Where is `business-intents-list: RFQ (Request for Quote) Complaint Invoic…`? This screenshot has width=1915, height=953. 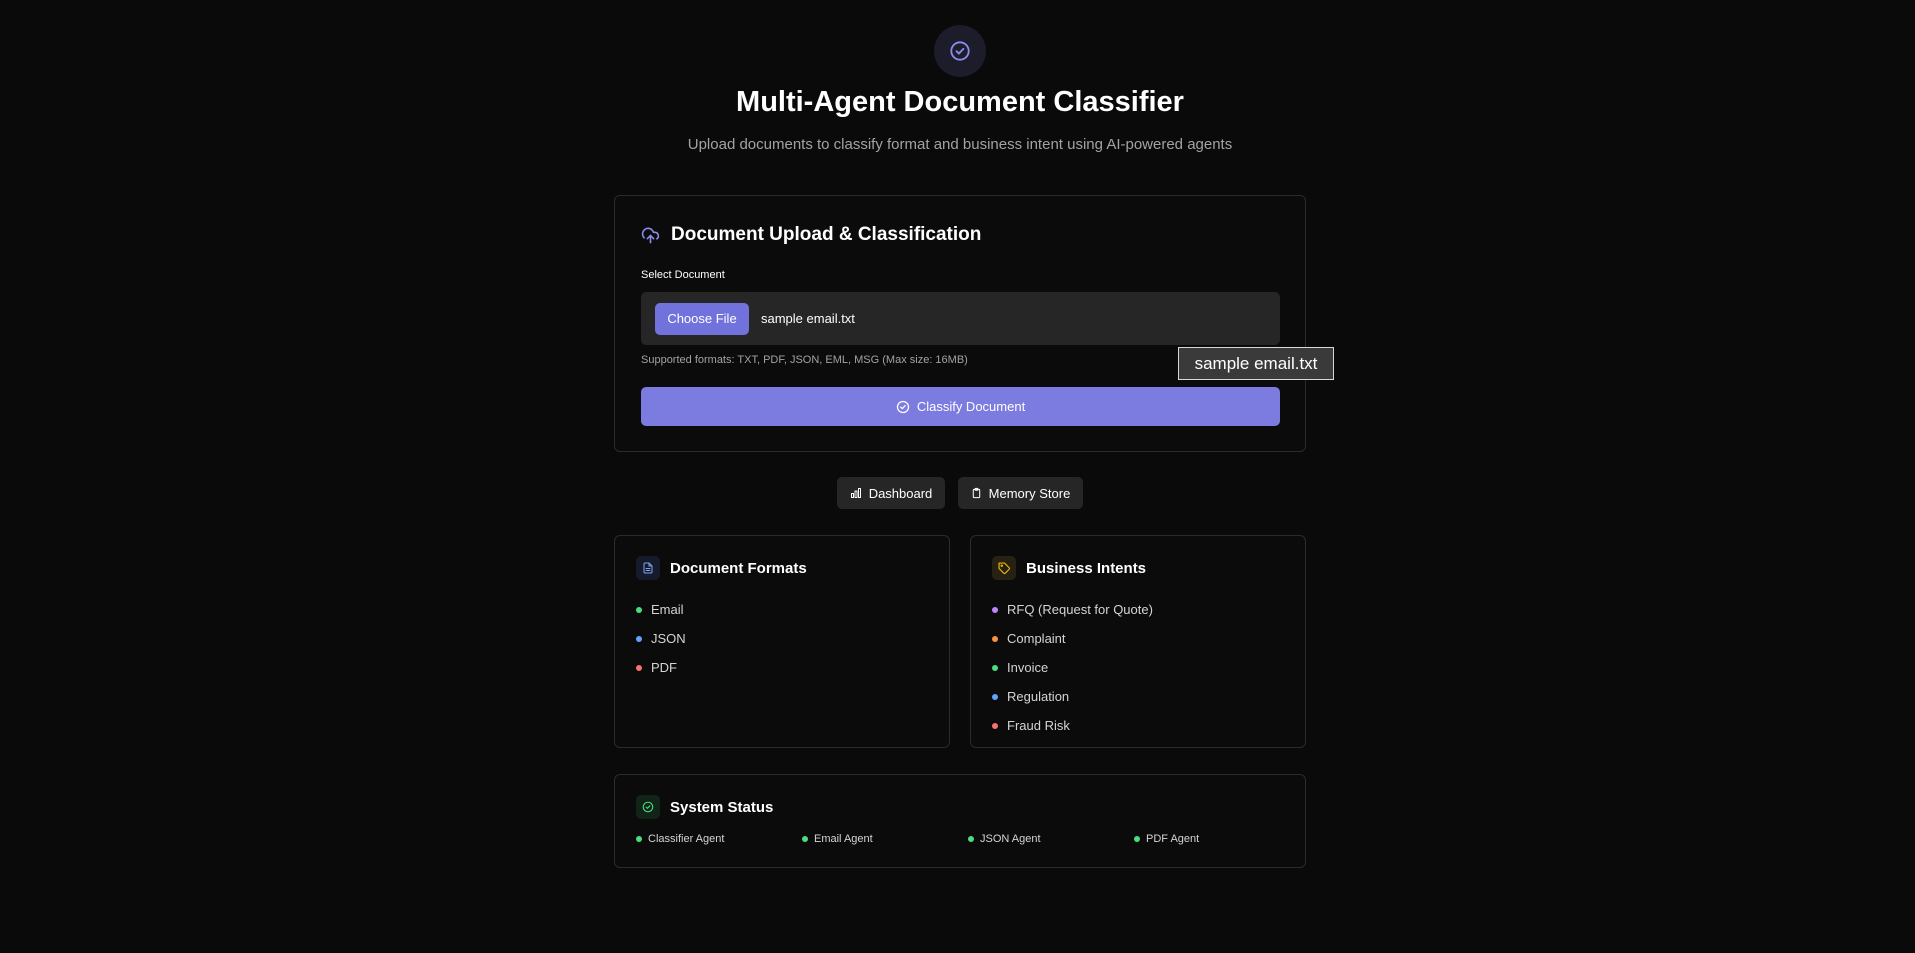
business-intents-list: RFQ (Request for Quote) Complaint Invoic… is located at coordinates (1072, 667).